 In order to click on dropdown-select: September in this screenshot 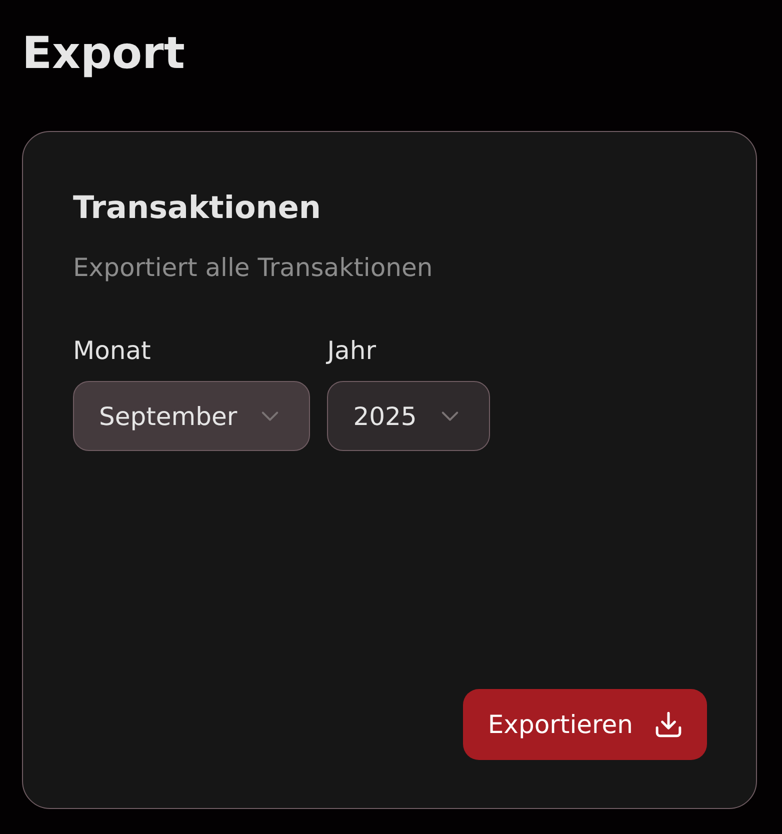, I will do `click(191, 416)`.